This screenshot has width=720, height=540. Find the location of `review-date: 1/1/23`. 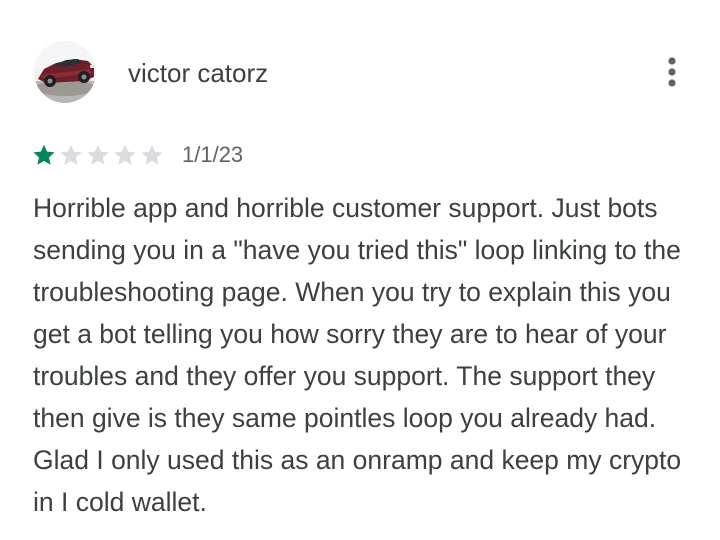

review-date: 1/1/23 is located at coordinates (213, 154).